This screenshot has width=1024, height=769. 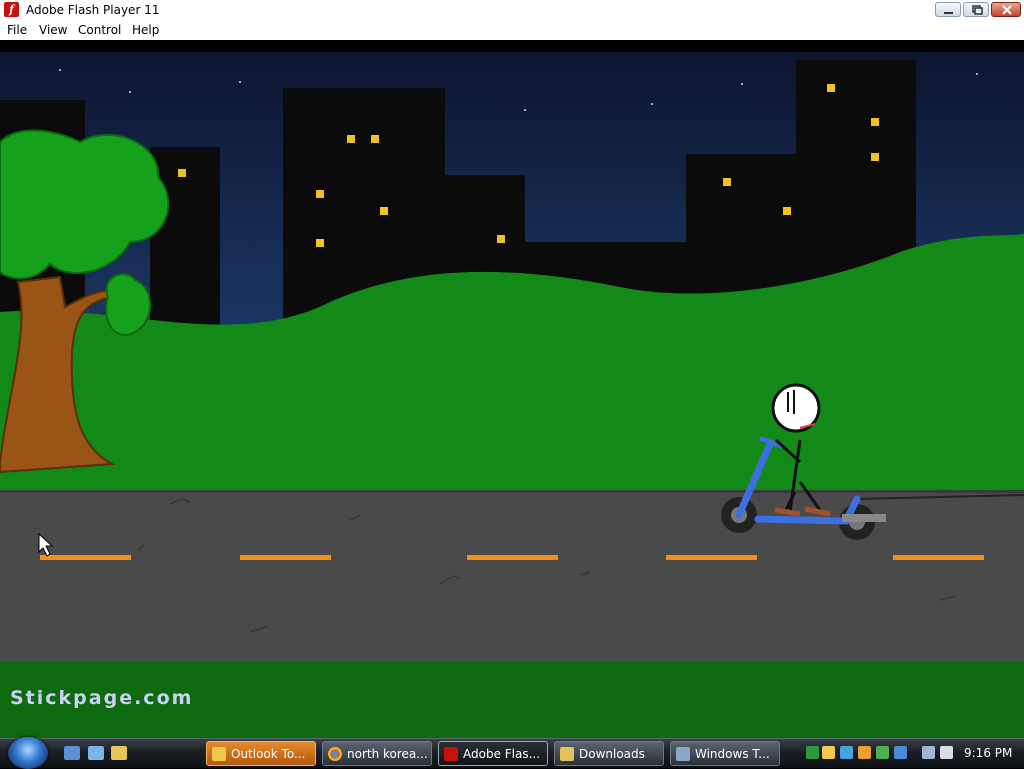 What do you see at coordinates (451, 754) in the screenshot?
I see `flash-icon` at bounding box center [451, 754].